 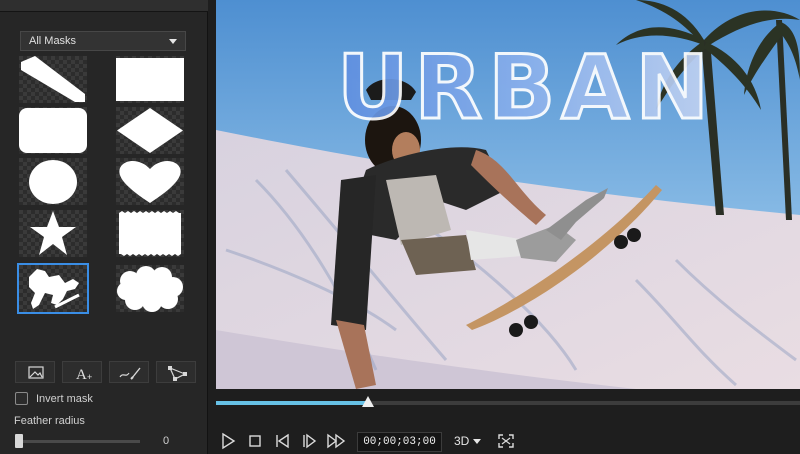 I want to click on timeline-progress, so click(x=292, y=403).